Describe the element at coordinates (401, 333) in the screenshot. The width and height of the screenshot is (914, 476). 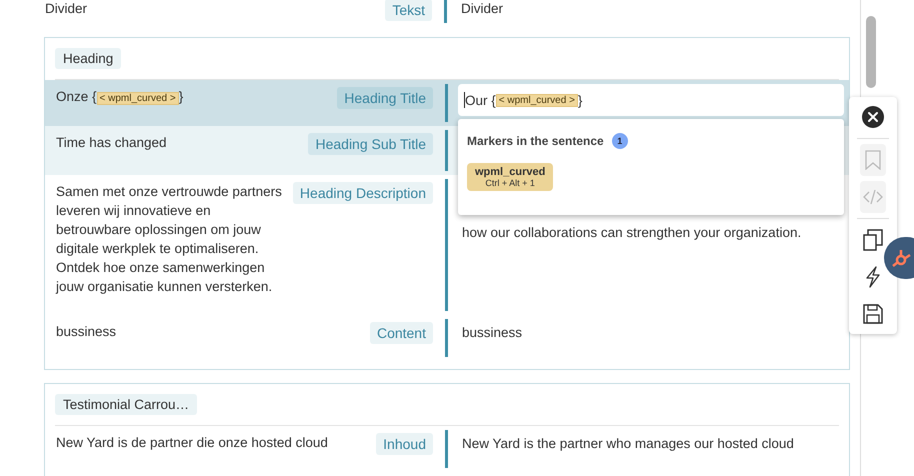
I see `field-tag: Content` at that location.